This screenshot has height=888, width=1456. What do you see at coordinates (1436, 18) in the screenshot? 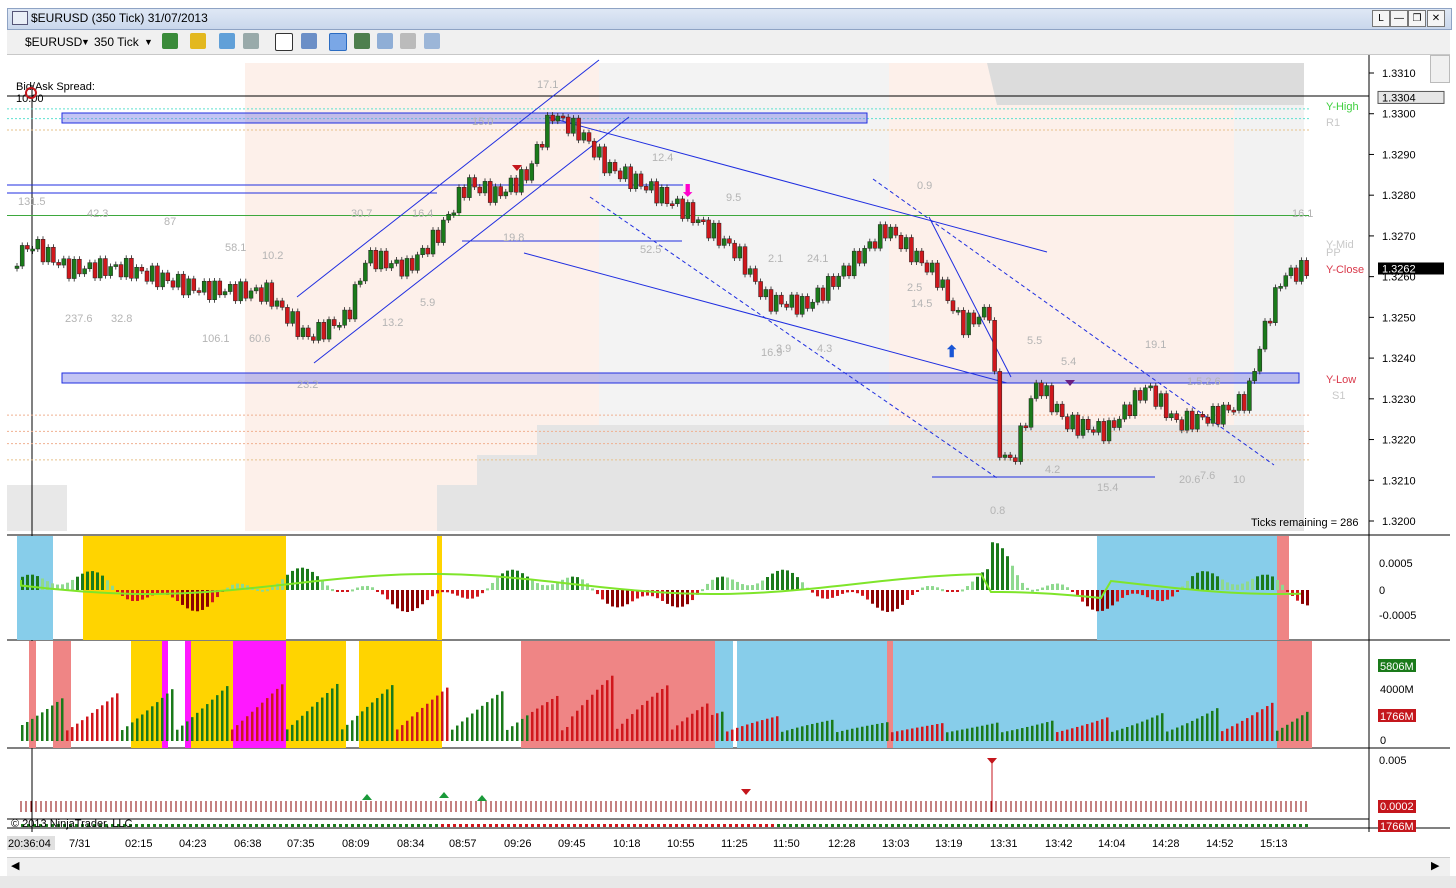
I see `close-button: ✕` at bounding box center [1436, 18].